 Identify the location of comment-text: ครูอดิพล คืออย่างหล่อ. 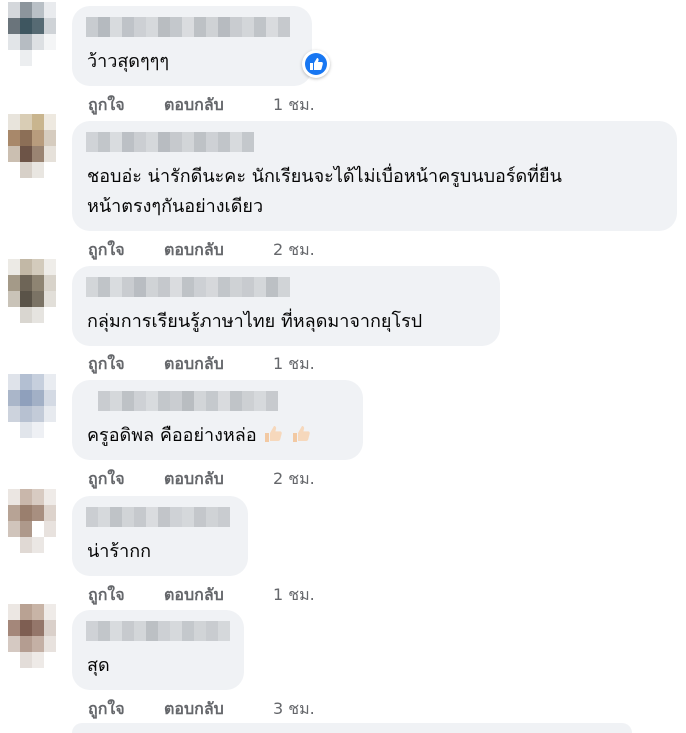
(199, 436).